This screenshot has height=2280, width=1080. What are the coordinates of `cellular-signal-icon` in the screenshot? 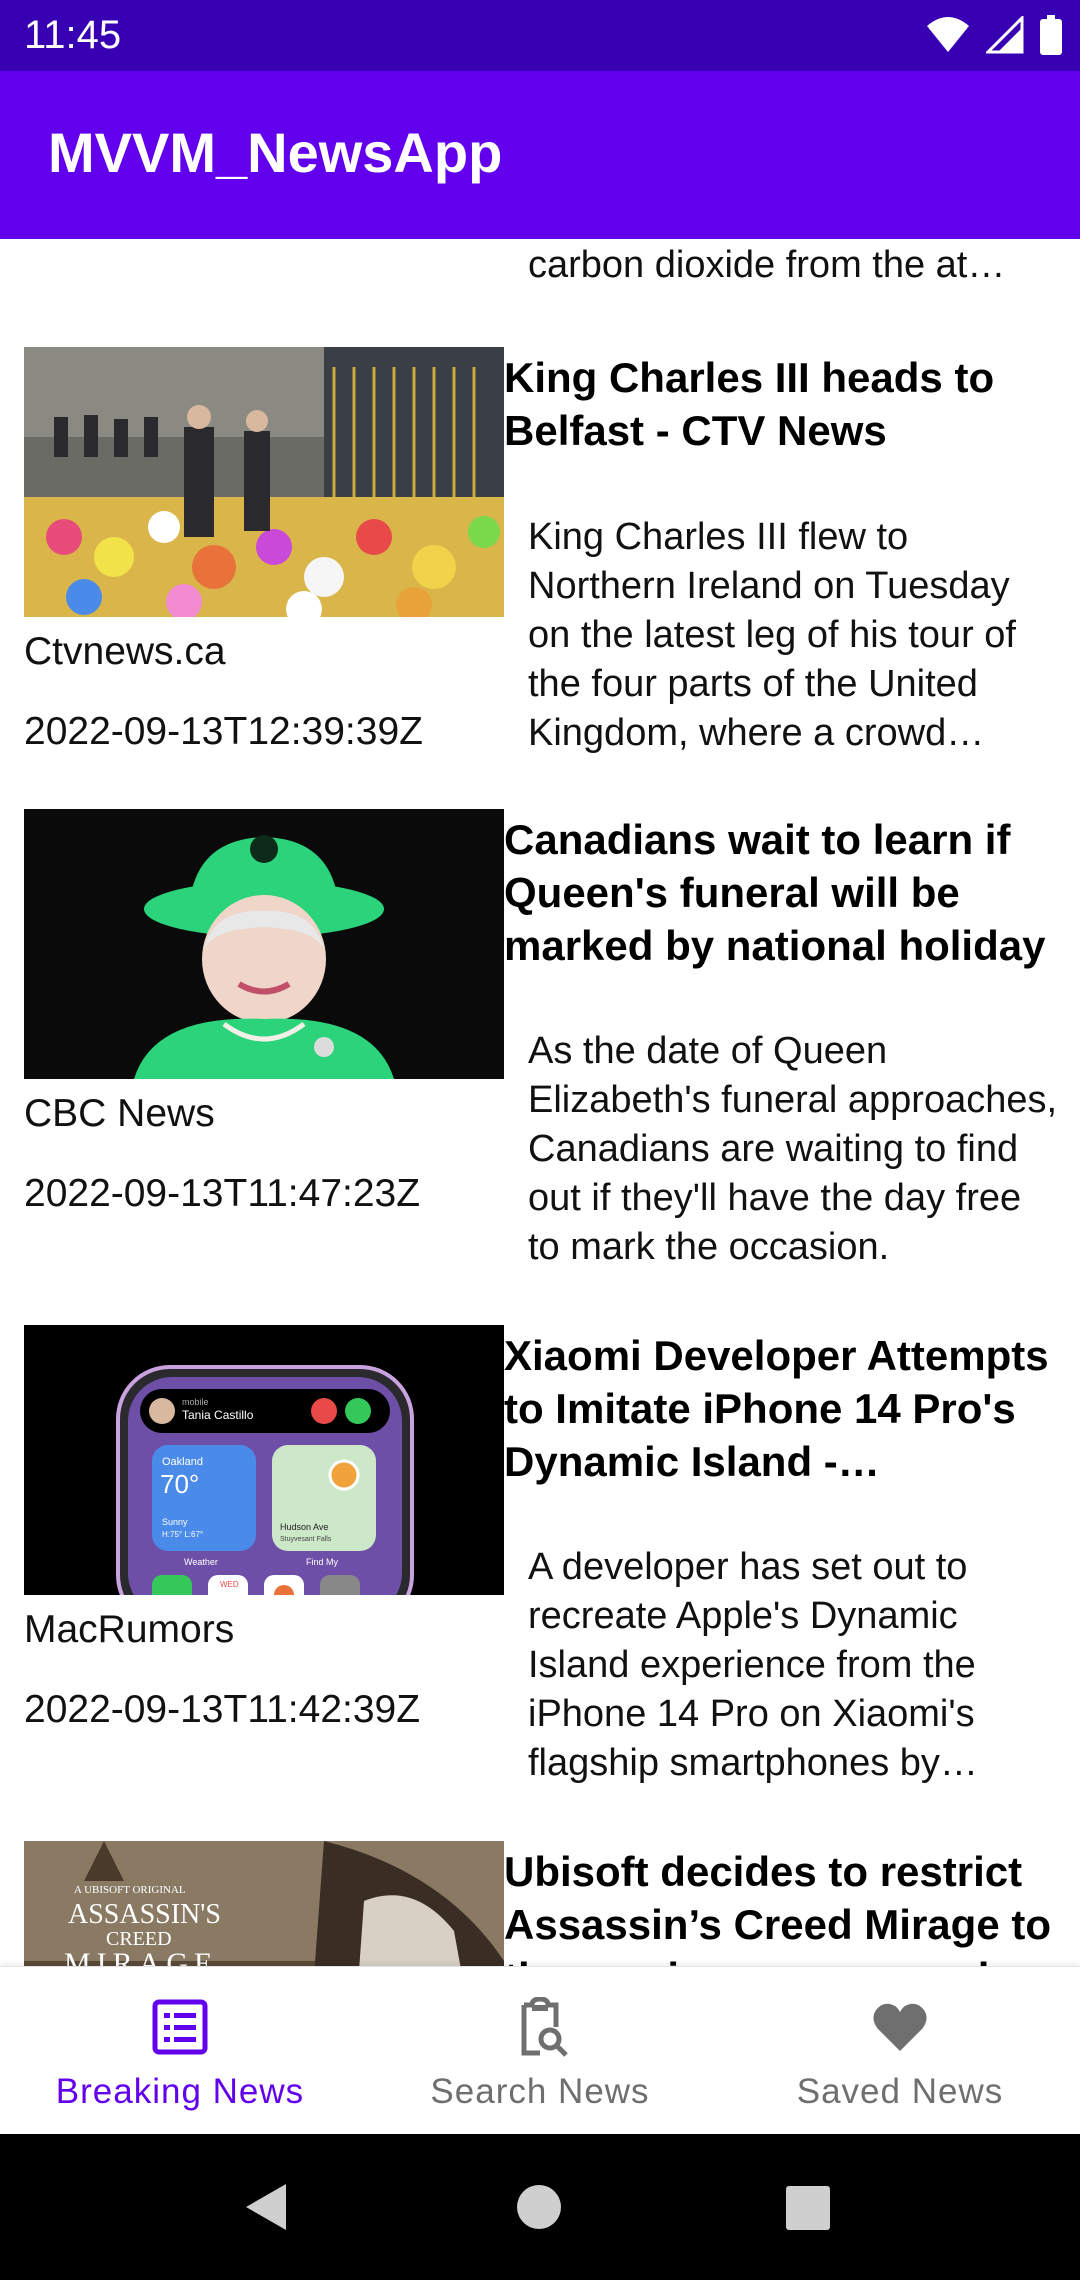 It's located at (1005, 35).